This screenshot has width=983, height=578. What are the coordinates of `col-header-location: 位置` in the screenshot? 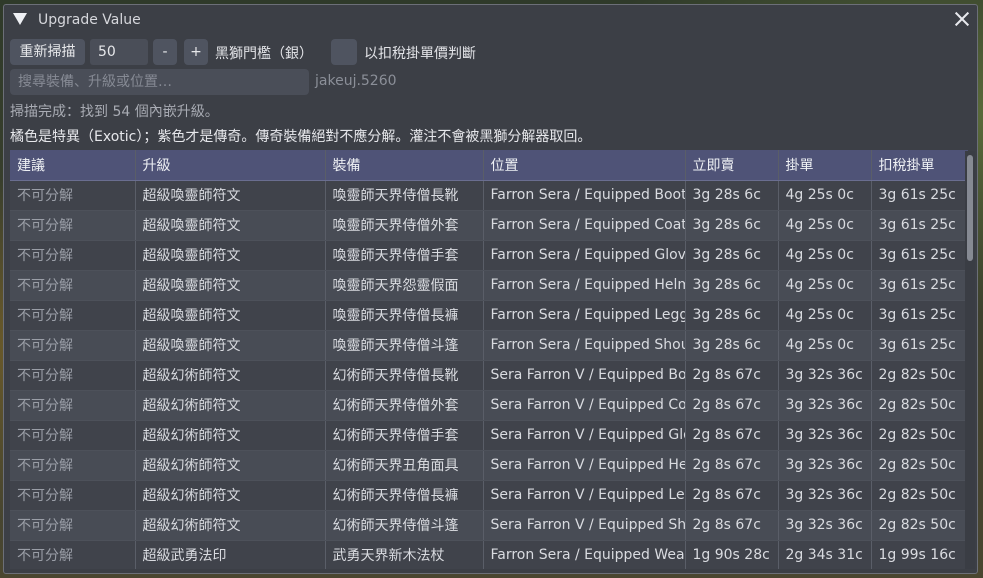 It's located at (584, 165).